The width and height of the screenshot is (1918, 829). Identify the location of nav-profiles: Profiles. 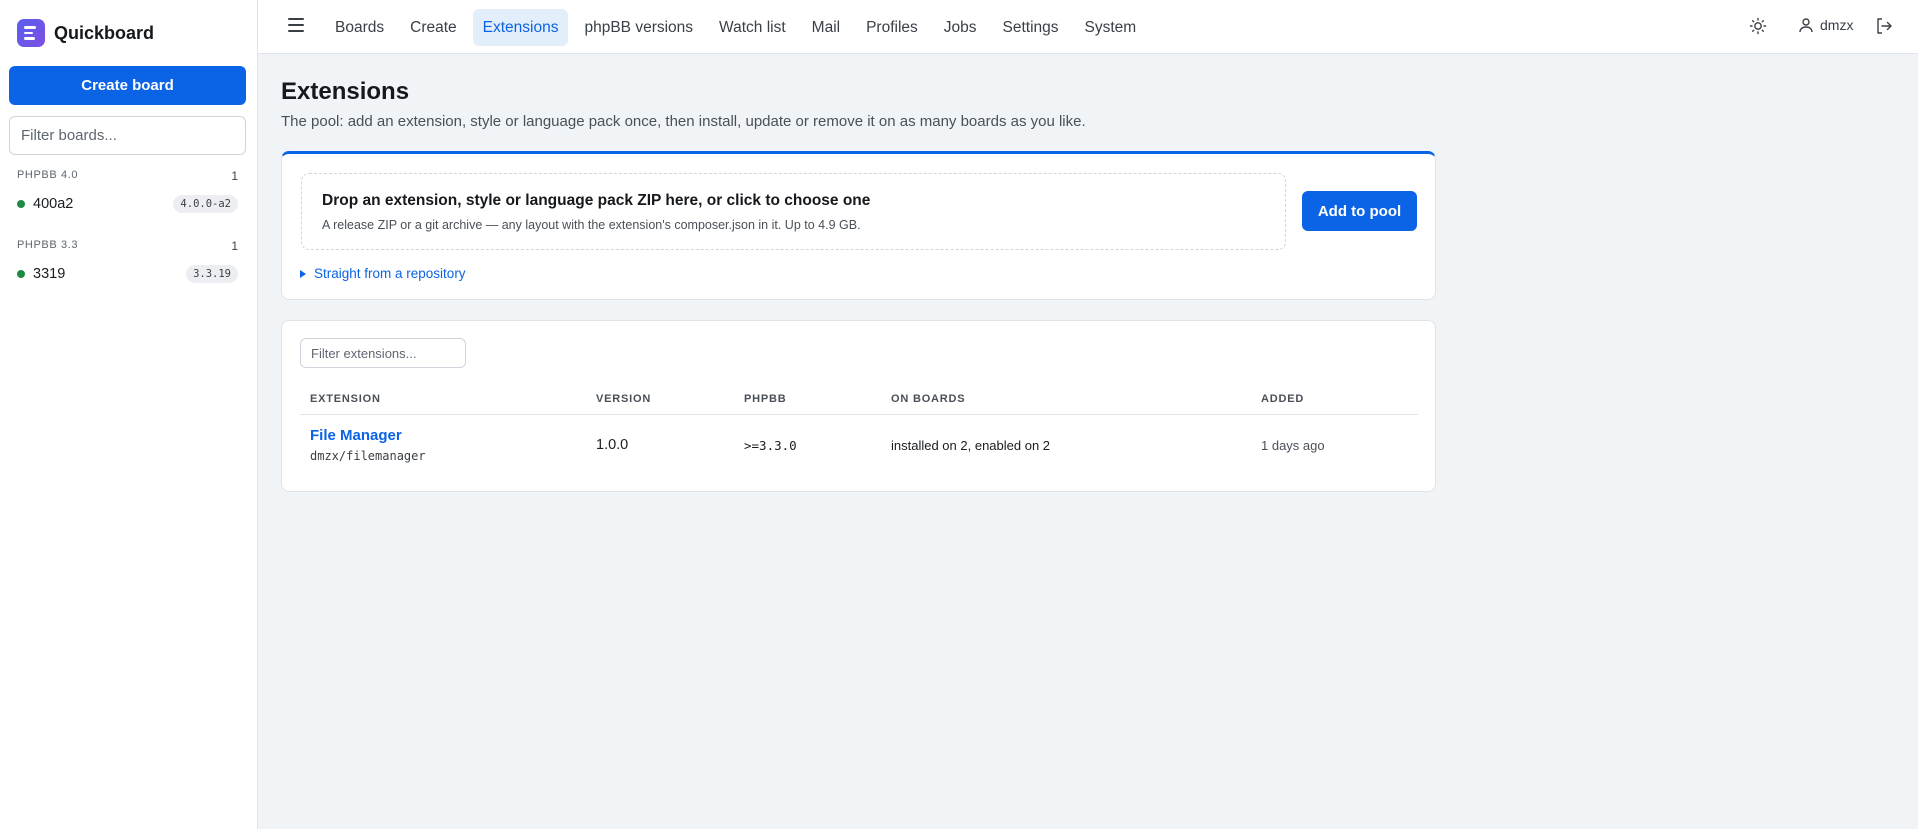
(892, 27).